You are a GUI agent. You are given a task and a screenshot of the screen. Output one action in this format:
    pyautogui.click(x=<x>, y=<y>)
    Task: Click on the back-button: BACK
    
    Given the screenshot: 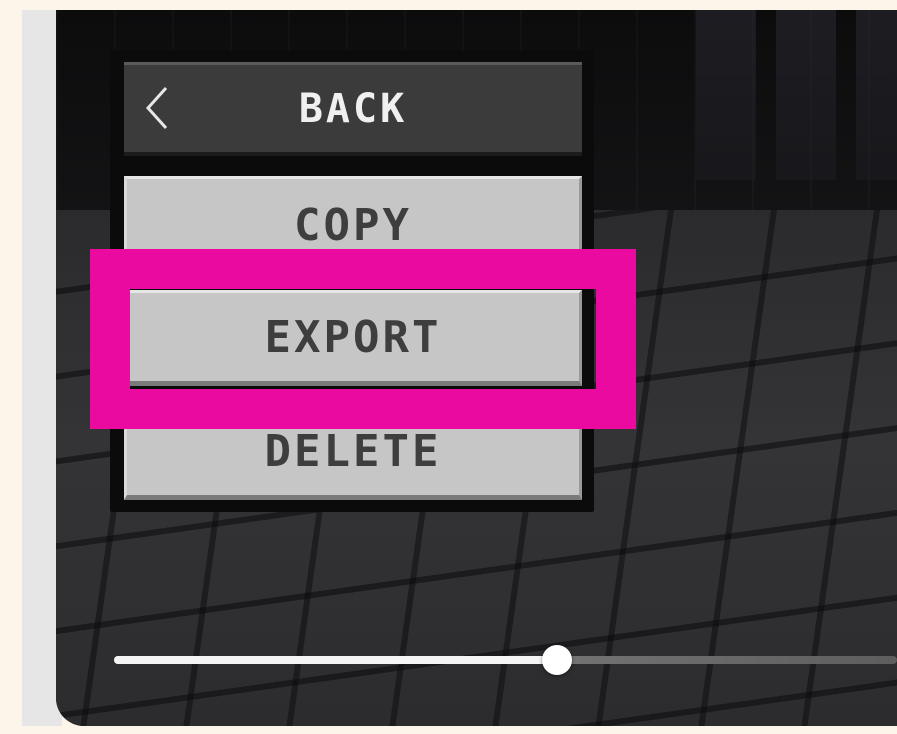 What is the action you would take?
    pyautogui.click(x=353, y=109)
    